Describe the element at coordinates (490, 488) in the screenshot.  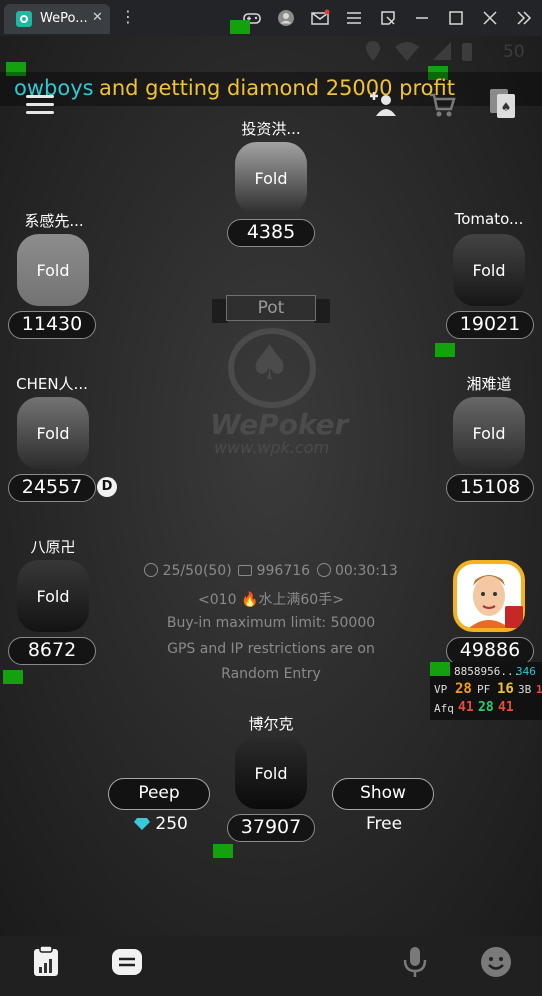
I see `player-stack: 15108` at that location.